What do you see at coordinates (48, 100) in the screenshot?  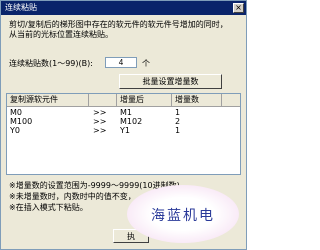 I see `header-source: 复制源软元件` at bounding box center [48, 100].